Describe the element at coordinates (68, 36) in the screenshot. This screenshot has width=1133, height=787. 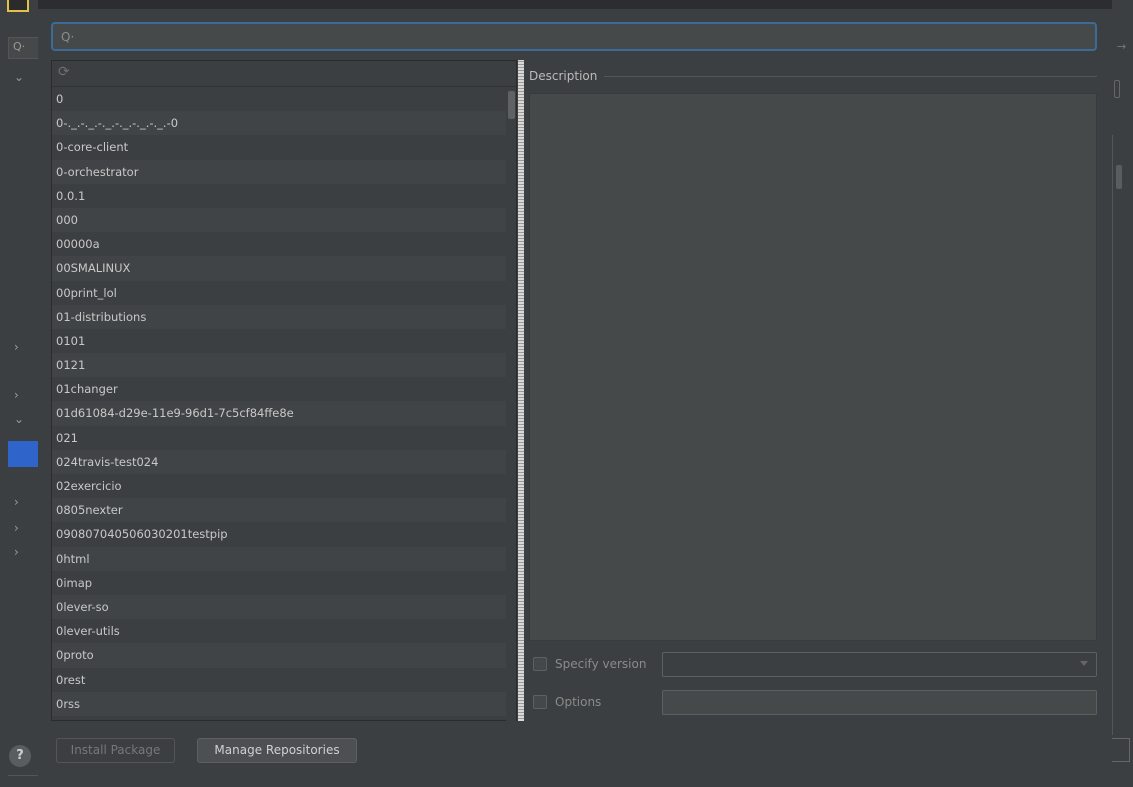
I see `search-icon: Q·` at that location.